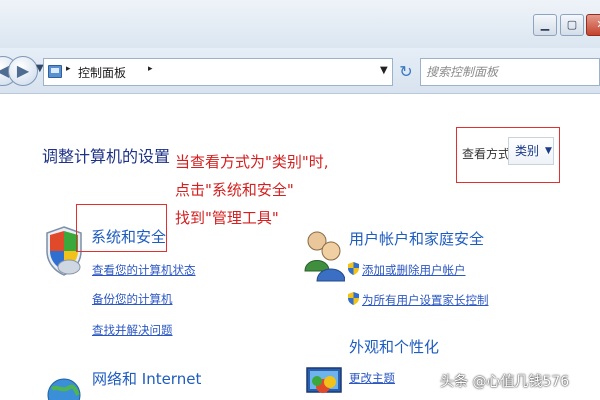 The height and width of the screenshot is (400, 600). Describe the element at coordinates (414, 270) in the screenshot. I see `link-add-remove-accounts: 添加或删除用户帐户` at that location.